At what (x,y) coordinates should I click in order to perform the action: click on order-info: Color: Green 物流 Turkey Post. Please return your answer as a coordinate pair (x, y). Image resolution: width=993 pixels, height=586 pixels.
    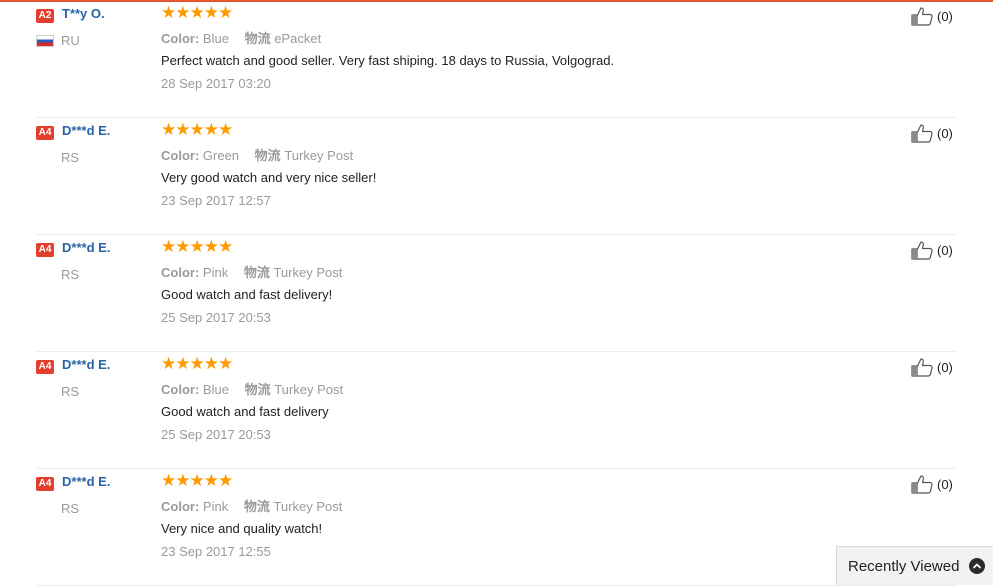
    Looking at the image, I should click on (257, 154).